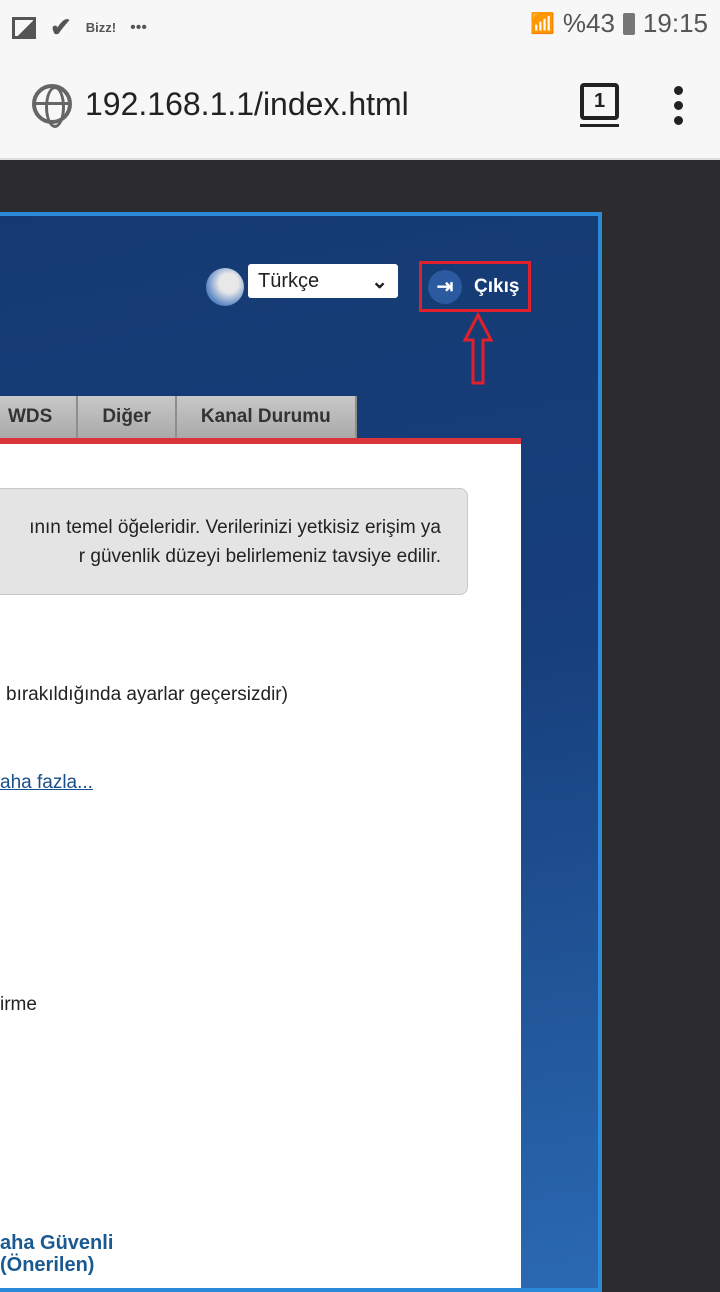 This screenshot has height=1292, width=720. I want to click on recommended-line1: aha Güvenli, so click(57, 1243).